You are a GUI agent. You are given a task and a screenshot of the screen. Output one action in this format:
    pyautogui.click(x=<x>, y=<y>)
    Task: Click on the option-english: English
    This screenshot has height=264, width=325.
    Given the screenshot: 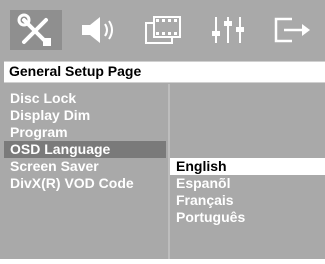 What is the action you would take?
    pyautogui.click(x=247, y=166)
    